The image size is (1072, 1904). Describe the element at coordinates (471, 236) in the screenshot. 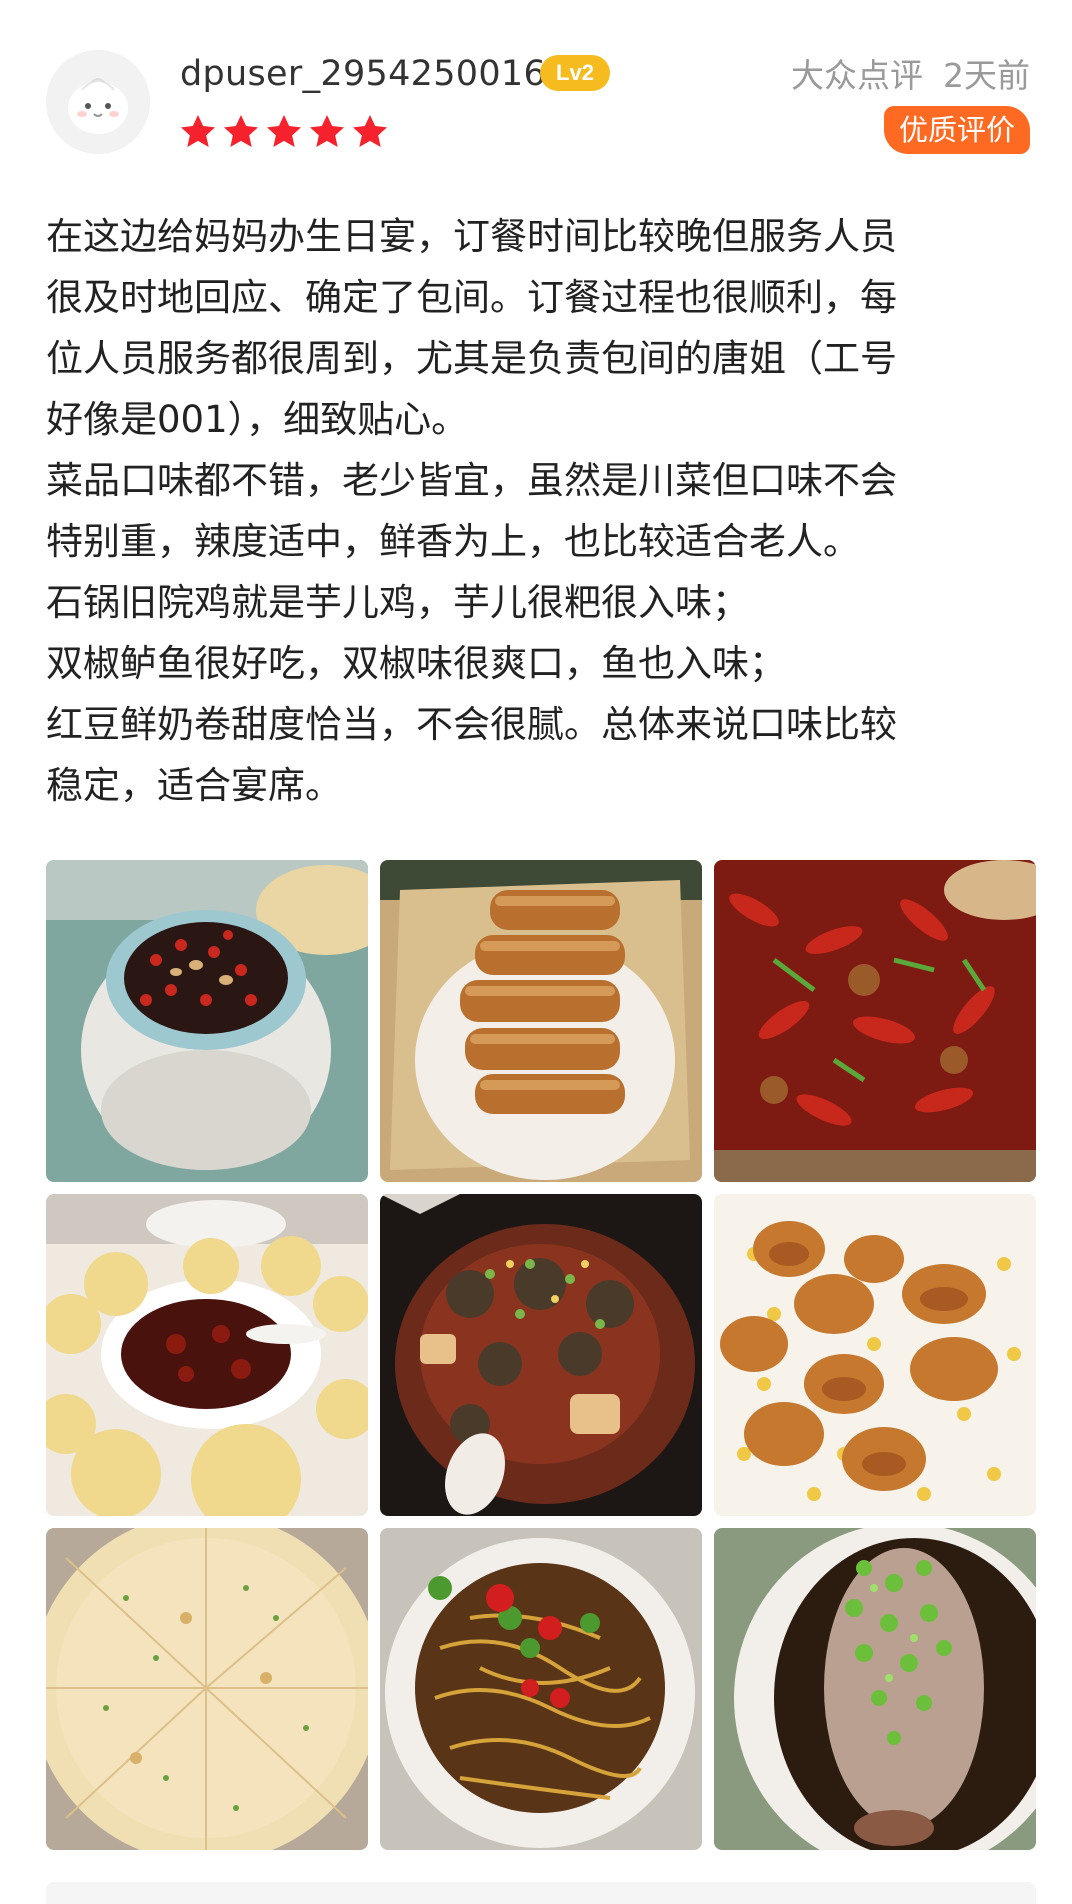

I see `review-line: 在这边给妈妈办生日宴，订餐时间比较晚但服务人员` at that location.